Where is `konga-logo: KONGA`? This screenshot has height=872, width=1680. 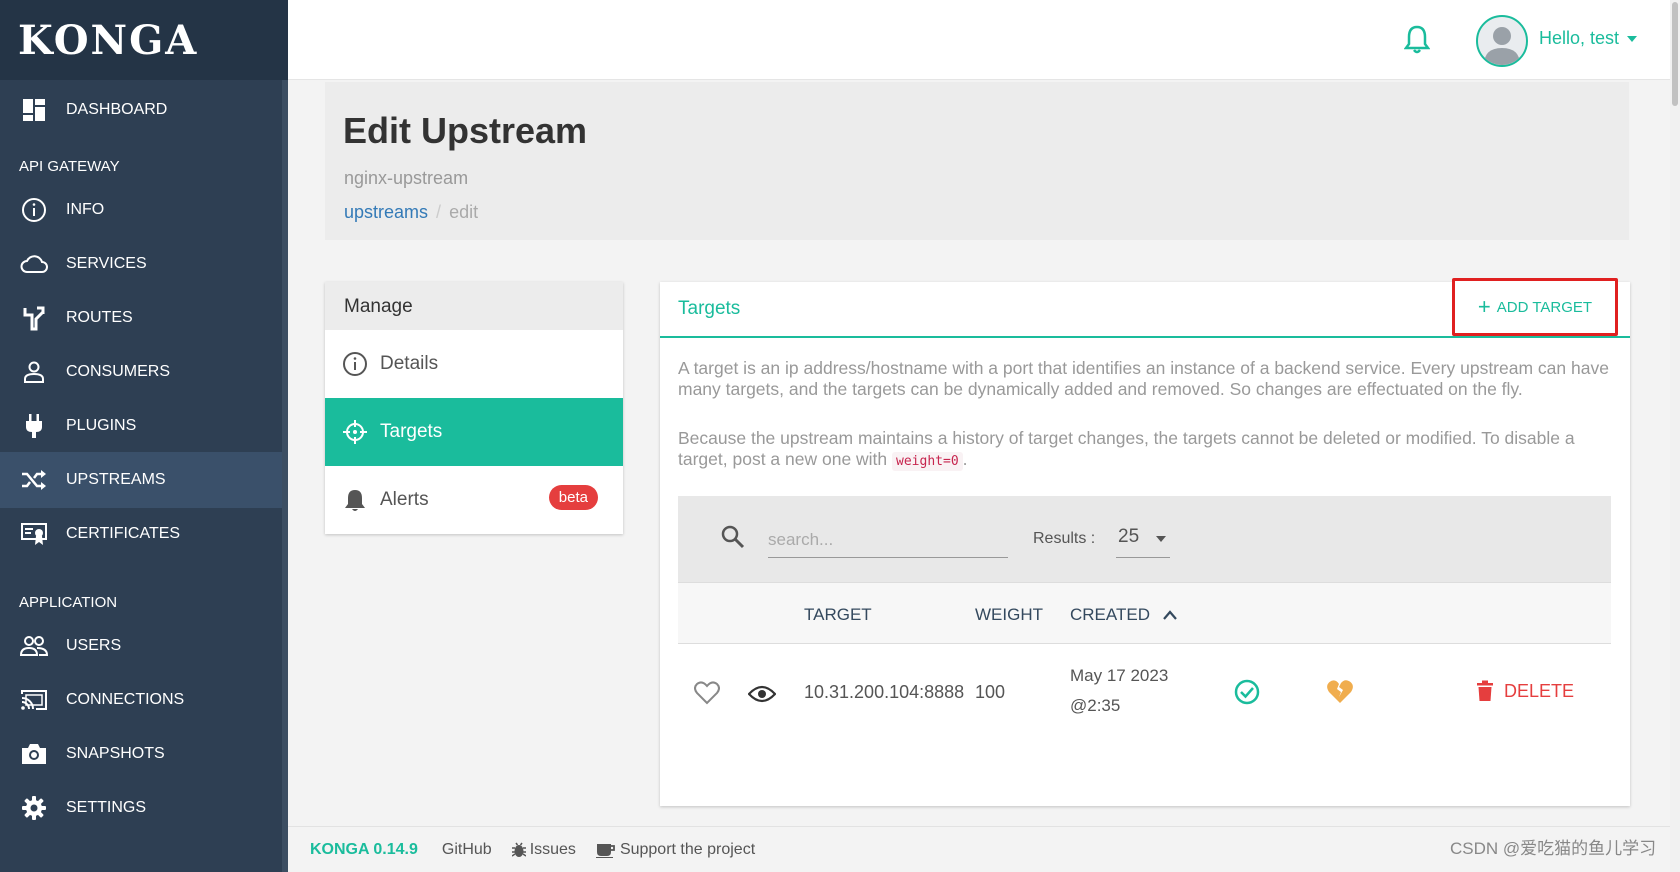
konga-logo: KONGA is located at coordinates (144, 40).